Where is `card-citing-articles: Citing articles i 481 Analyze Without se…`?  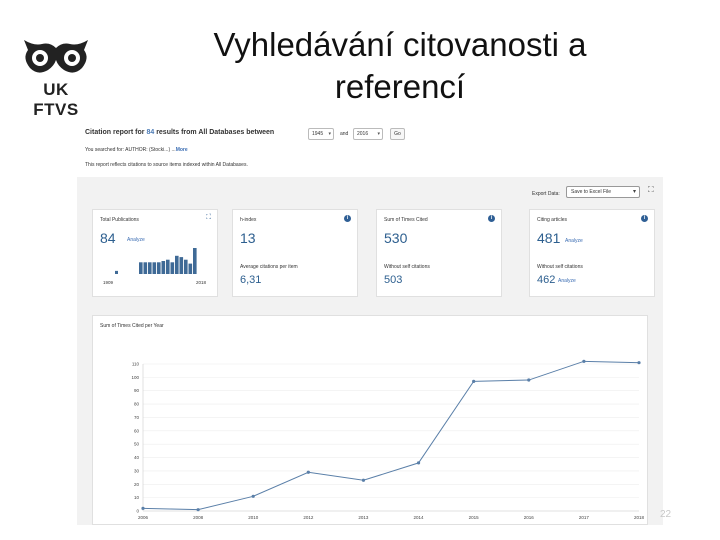 card-citing-articles: Citing articles i 481 Analyze Without se… is located at coordinates (592, 253).